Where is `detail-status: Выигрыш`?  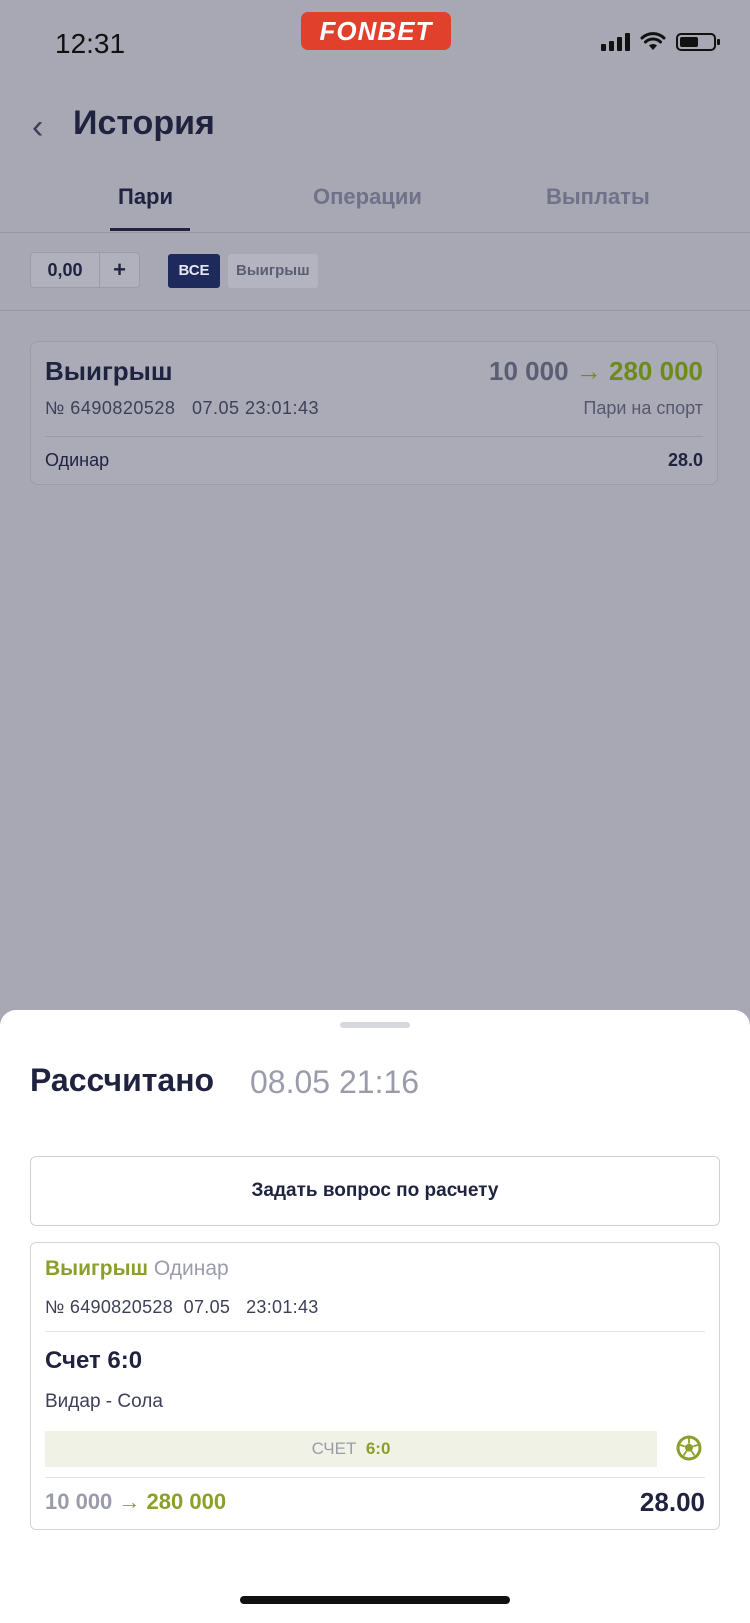
detail-status: Выигрыш is located at coordinates (97, 1268).